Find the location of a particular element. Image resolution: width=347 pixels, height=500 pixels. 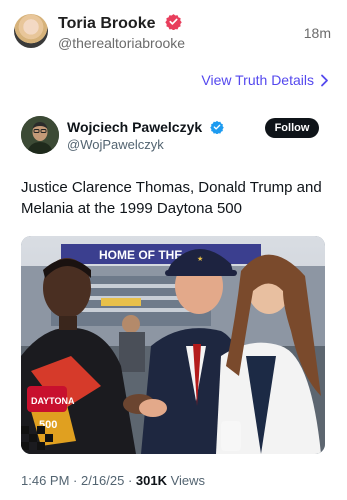

views-count: 301K is located at coordinates (151, 480).